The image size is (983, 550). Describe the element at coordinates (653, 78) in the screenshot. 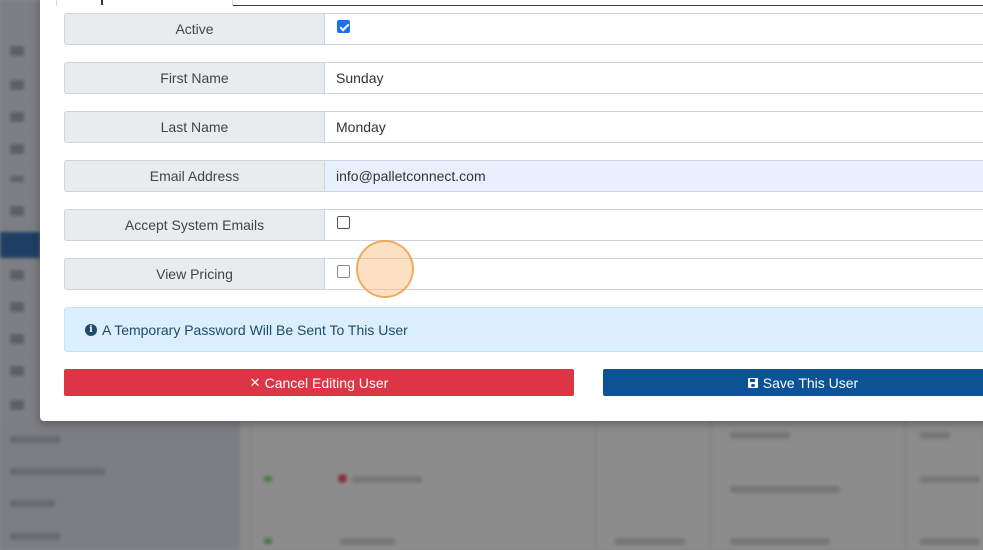

I see `first-name-input: Sunday` at that location.